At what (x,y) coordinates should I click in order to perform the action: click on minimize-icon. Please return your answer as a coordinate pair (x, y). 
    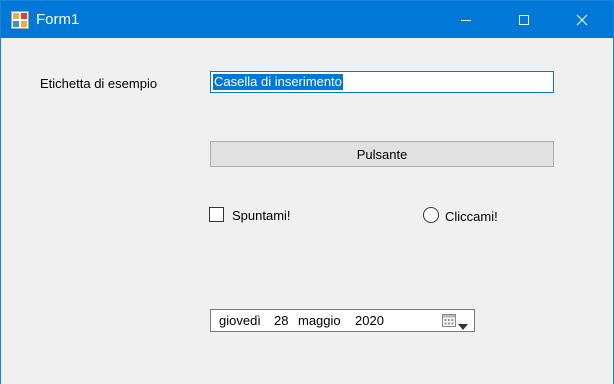
    Looking at the image, I should click on (466, 20).